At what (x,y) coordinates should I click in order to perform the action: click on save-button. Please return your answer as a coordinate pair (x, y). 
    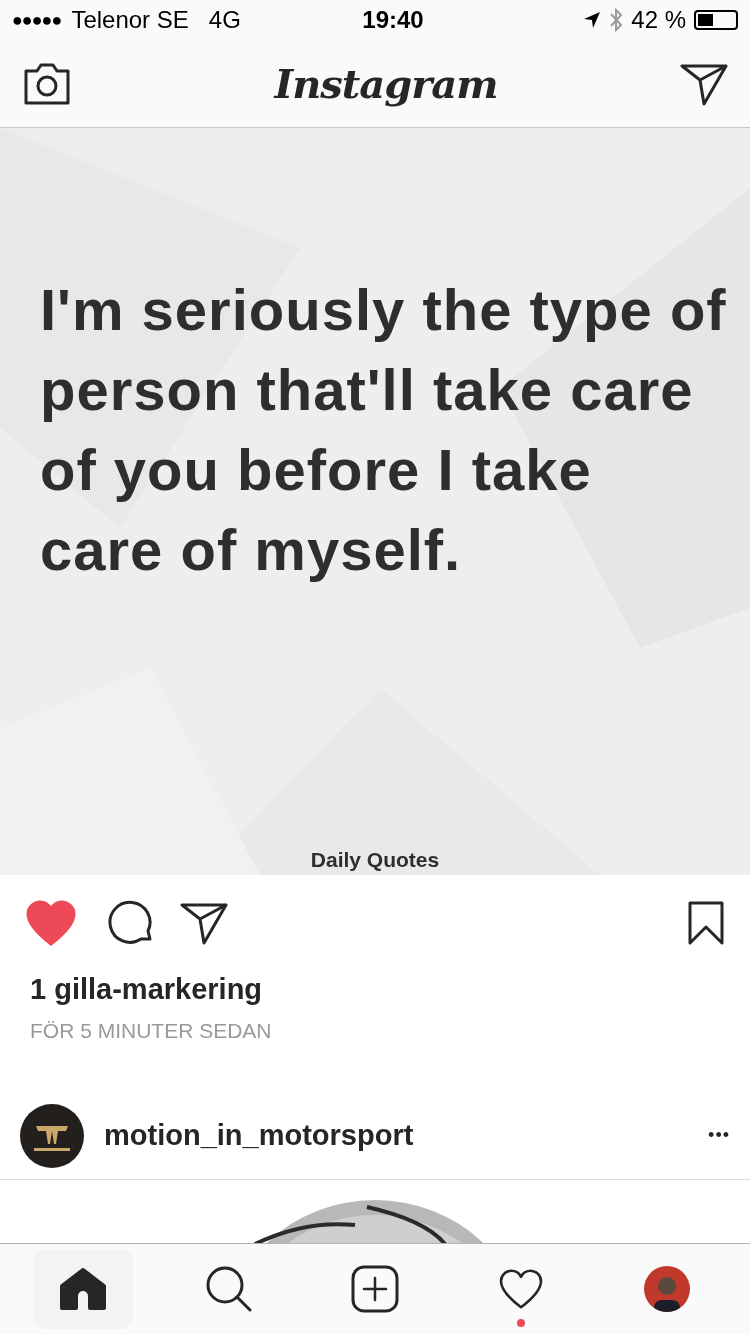
    Looking at the image, I should click on (706, 923).